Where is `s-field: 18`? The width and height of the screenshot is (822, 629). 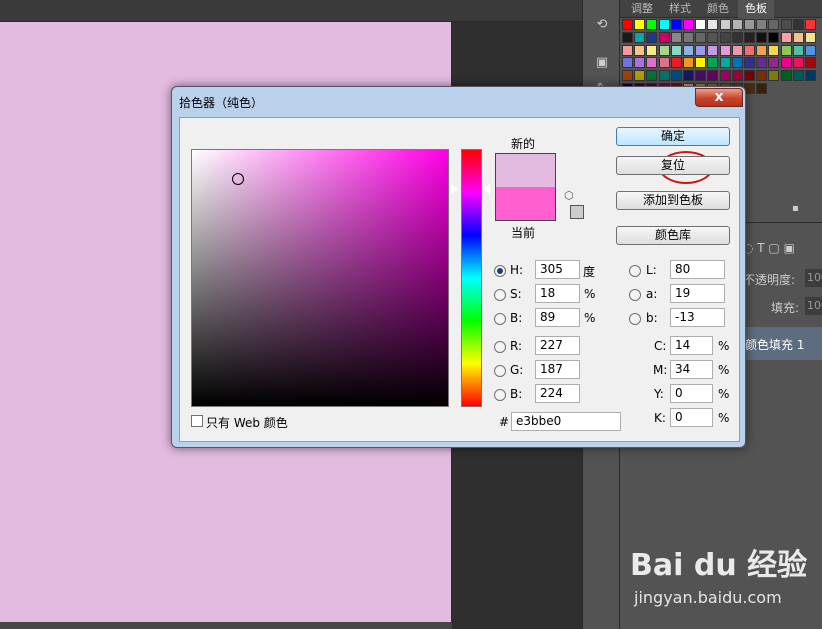 s-field: 18 is located at coordinates (557, 293).